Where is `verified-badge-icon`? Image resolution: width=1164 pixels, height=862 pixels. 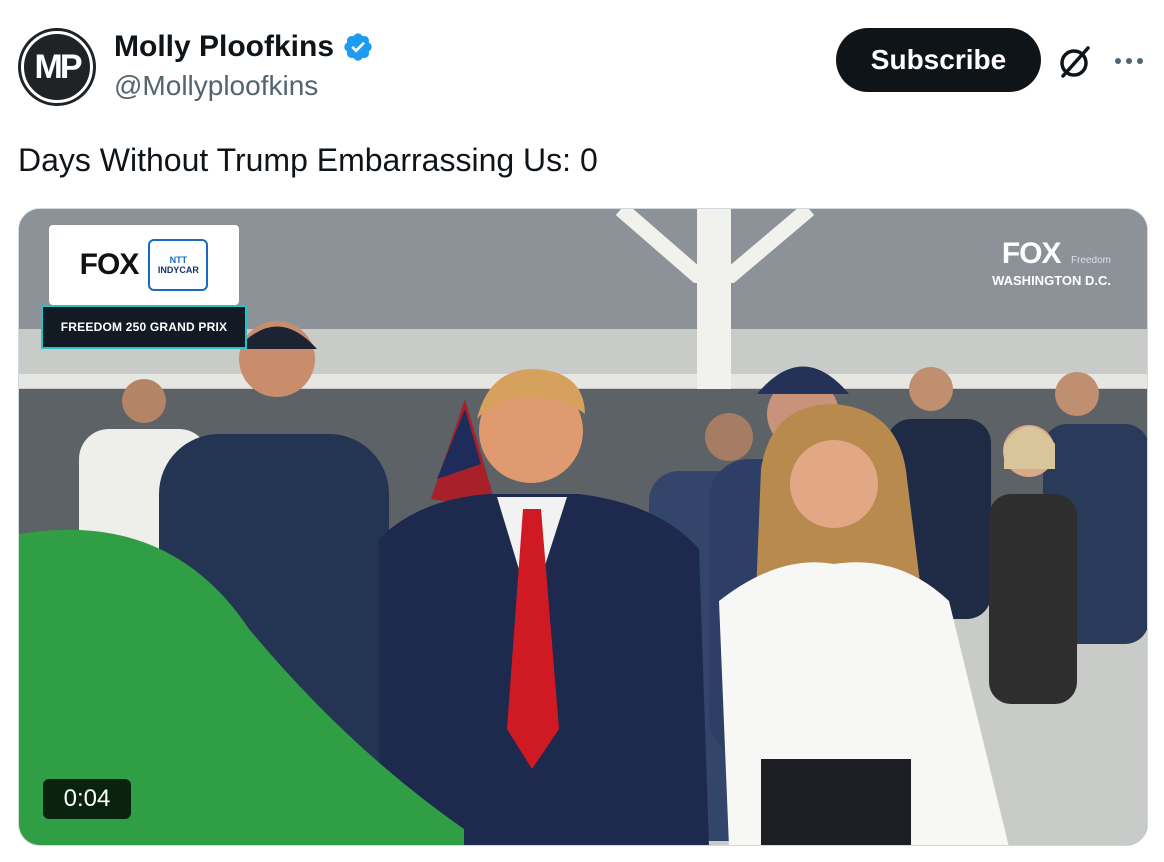 verified-badge-icon is located at coordinates (358, 47).